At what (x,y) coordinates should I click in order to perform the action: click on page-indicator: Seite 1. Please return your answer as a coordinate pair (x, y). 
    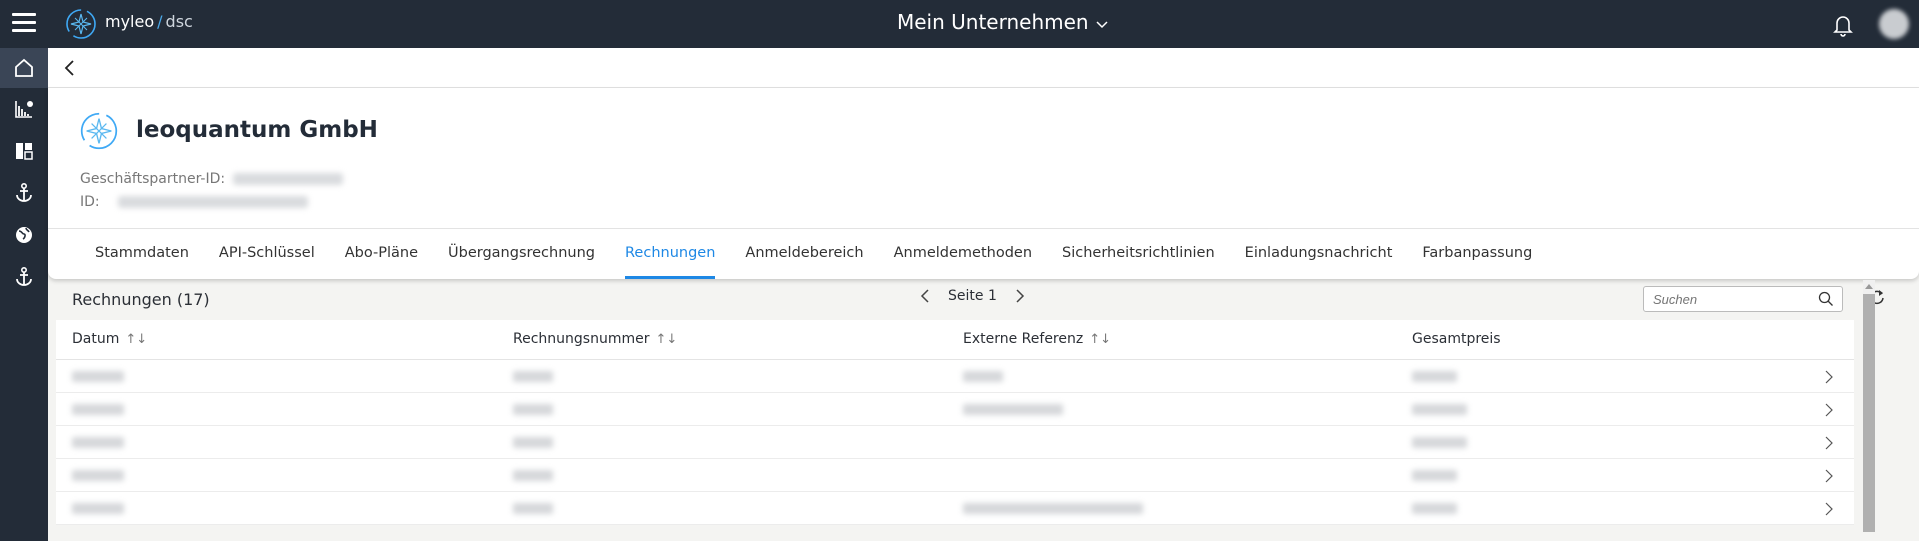
    Looking at the image, I should click on (972, 296).